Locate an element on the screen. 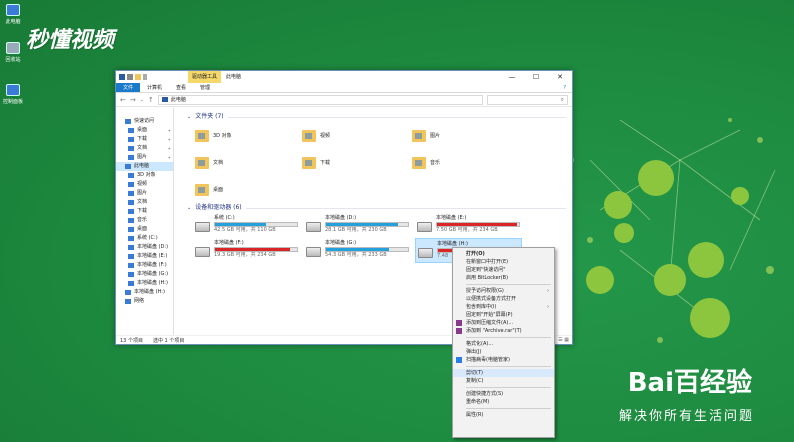 The image size is (794, 442). tab-computer: 计算机 is located at coordinates (154, 87).